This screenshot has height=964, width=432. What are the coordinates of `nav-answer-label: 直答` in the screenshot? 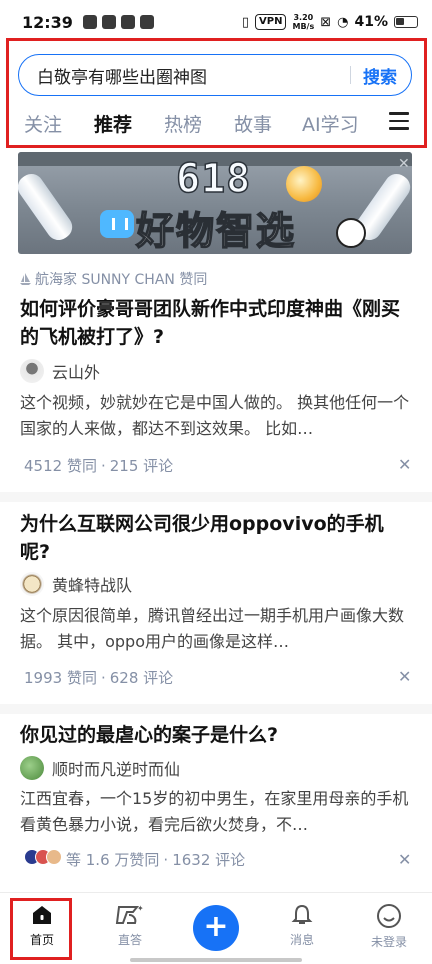 It's located at (129, 940).